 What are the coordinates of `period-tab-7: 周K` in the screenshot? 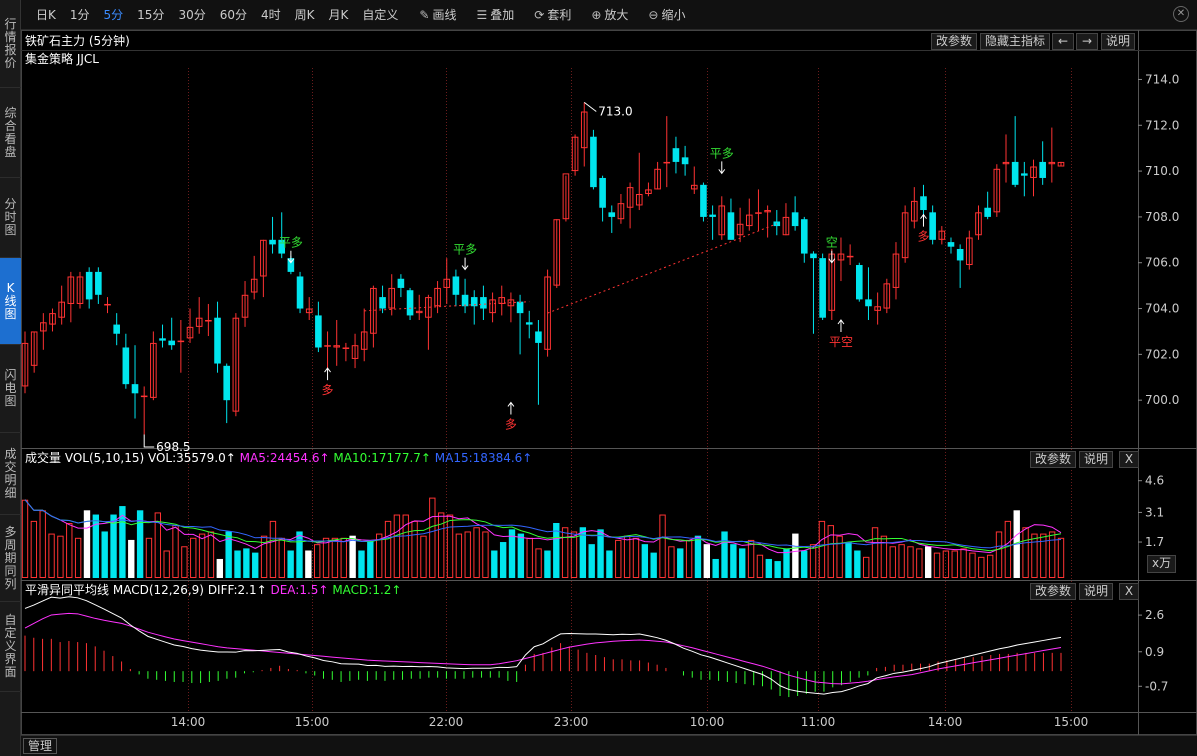 It's located at (305, 15).